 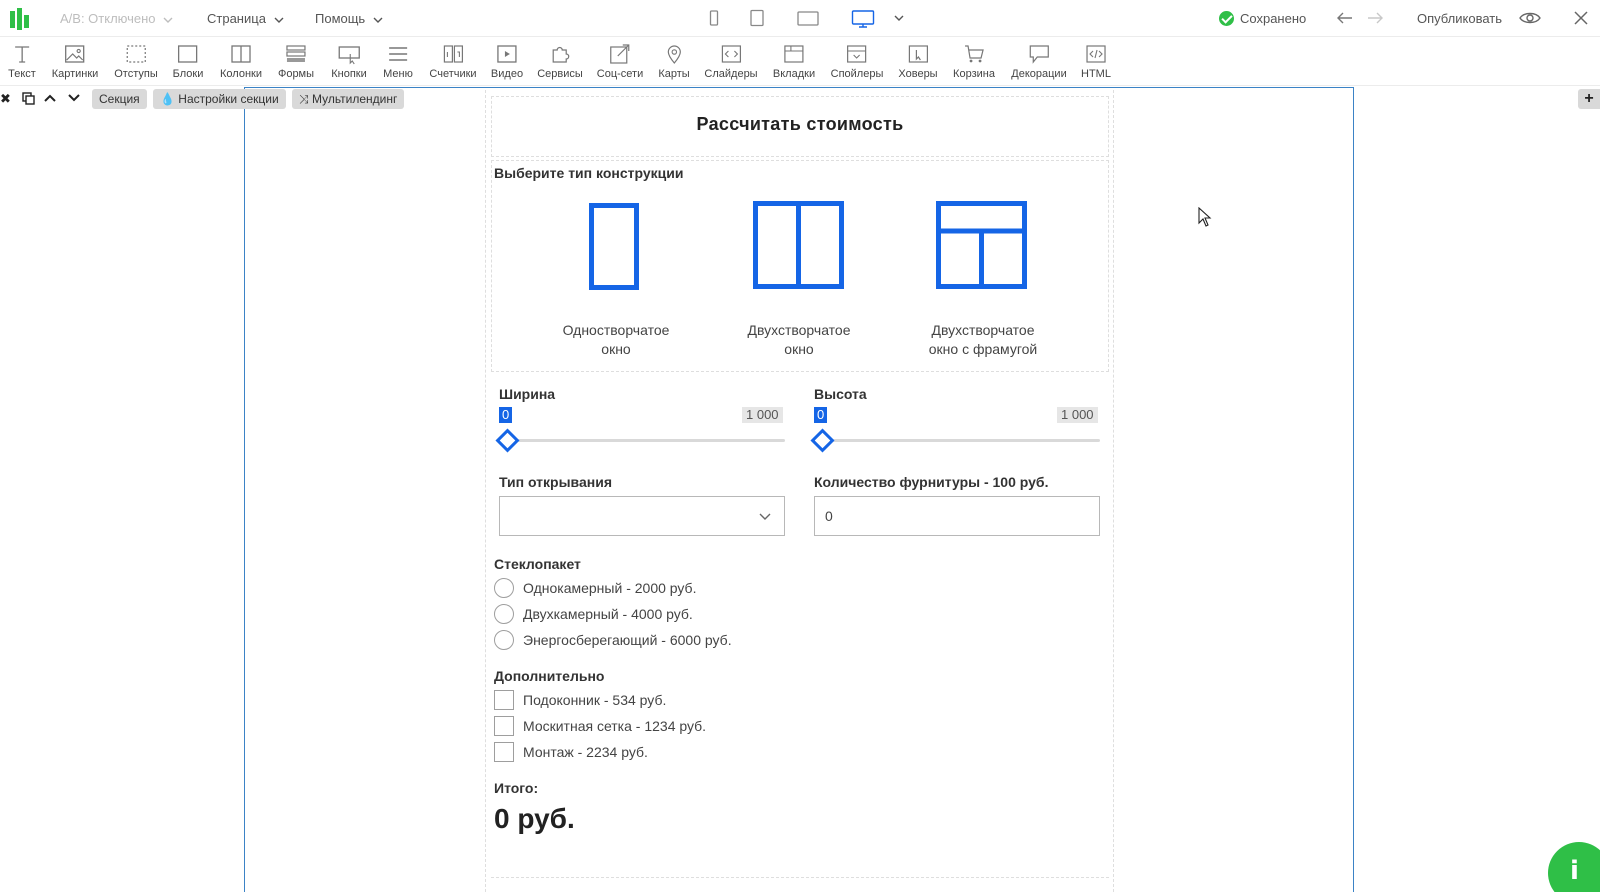 What do you see at coordinates (75, 61) in the screenshot?
I see `tool-images: Картинки` at bounding box center [75, 61].